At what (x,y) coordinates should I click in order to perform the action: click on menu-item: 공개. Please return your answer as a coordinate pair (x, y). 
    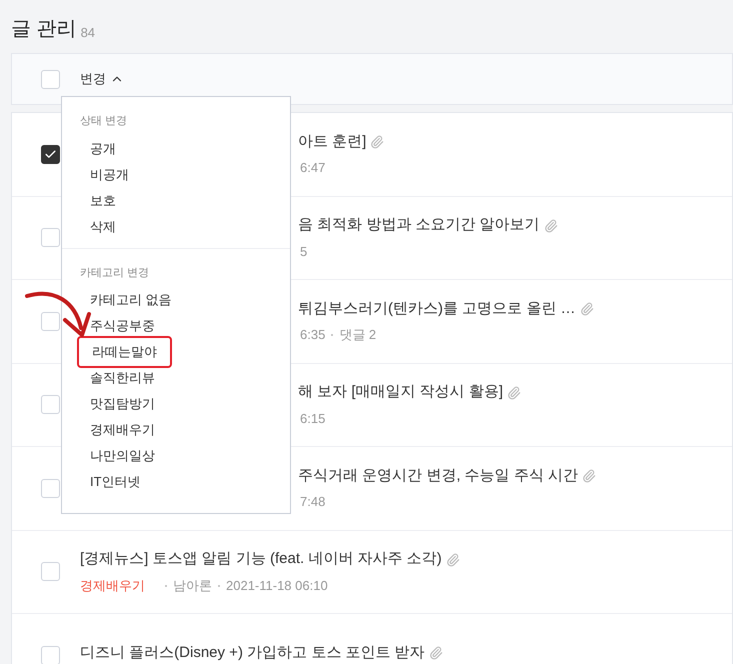
    Looking at the image, I should click on (103, 148).